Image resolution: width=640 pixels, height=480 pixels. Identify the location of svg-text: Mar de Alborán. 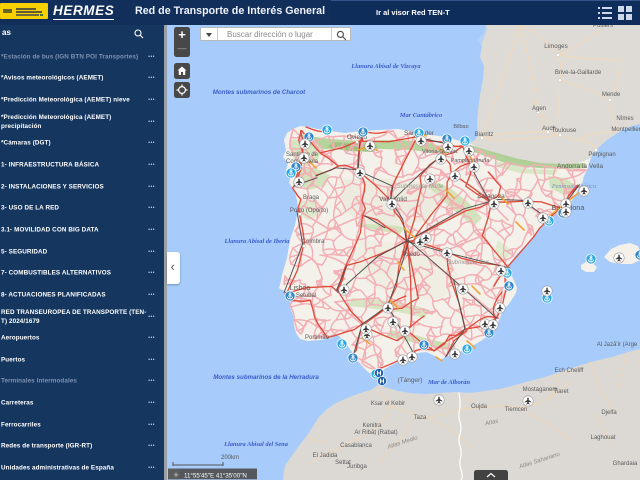
(448, 382).